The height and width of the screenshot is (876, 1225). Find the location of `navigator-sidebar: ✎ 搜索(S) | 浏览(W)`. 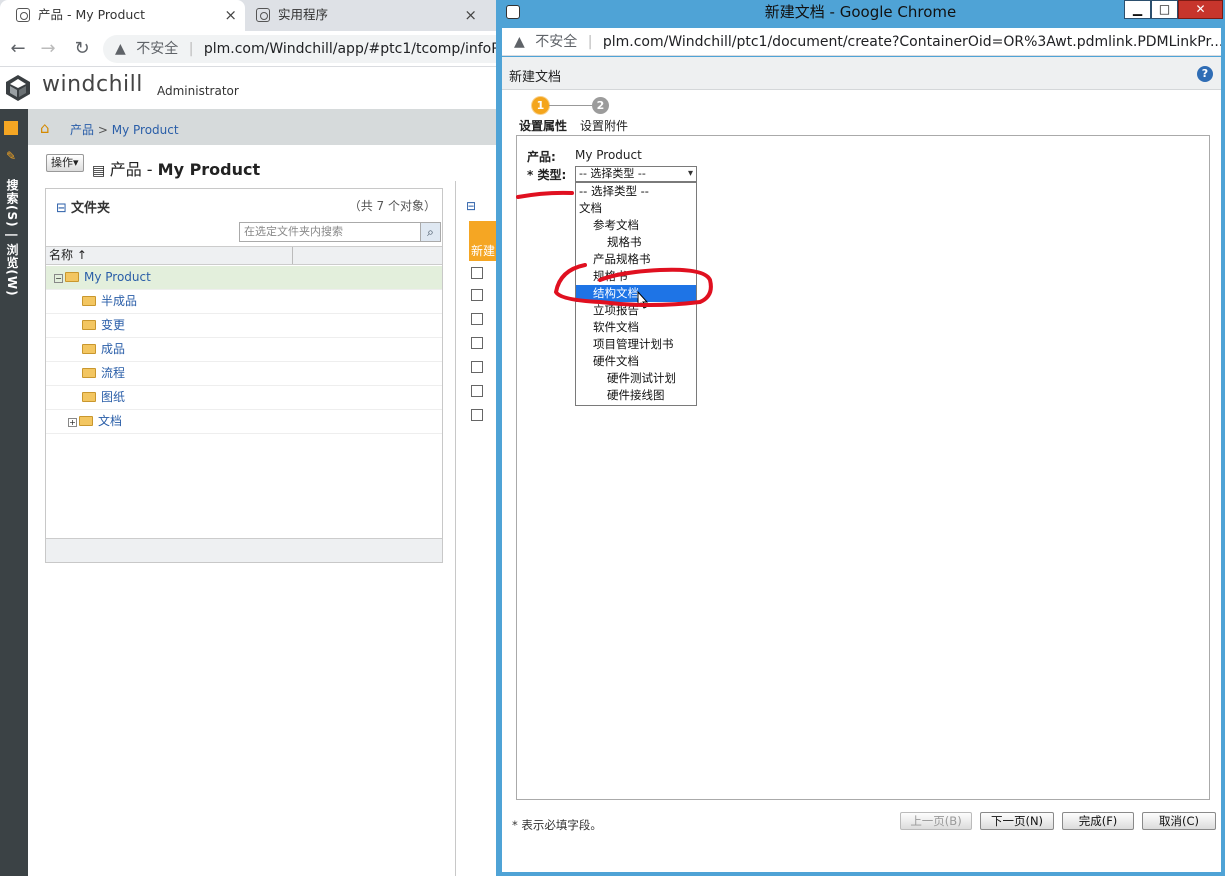

navigator-sidebar: ✎ 搜索(S) | 浏览(W) is located at coordinates (14, 492).